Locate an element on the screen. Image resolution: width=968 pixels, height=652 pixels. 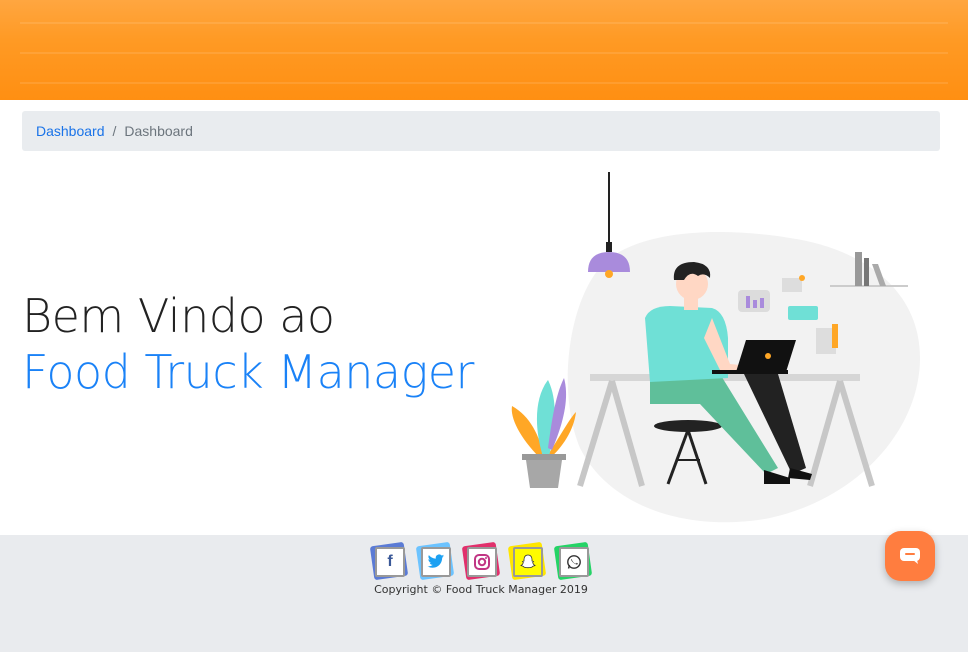
breadcrumb-current: Dashboard is located at coordinates (158, 131).